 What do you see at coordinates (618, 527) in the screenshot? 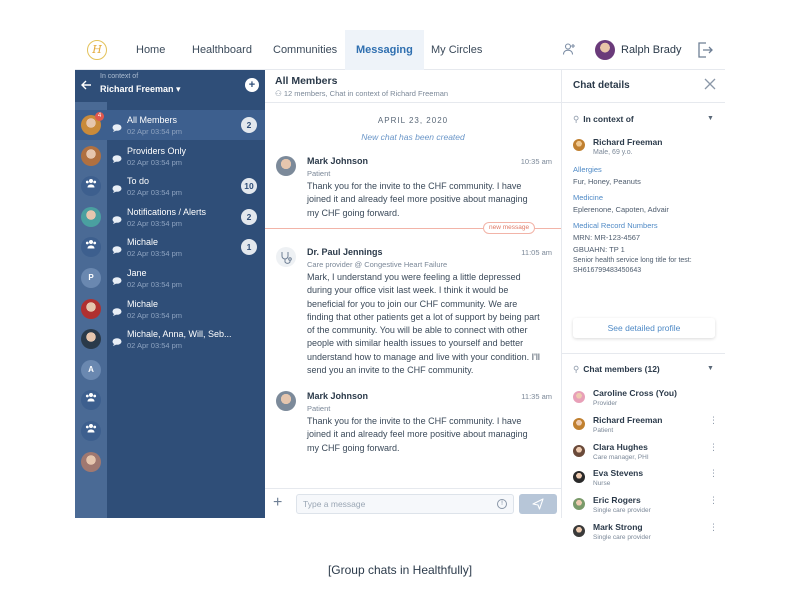
I see `member-name: Mark Strong` at bounding box center [618, 527].